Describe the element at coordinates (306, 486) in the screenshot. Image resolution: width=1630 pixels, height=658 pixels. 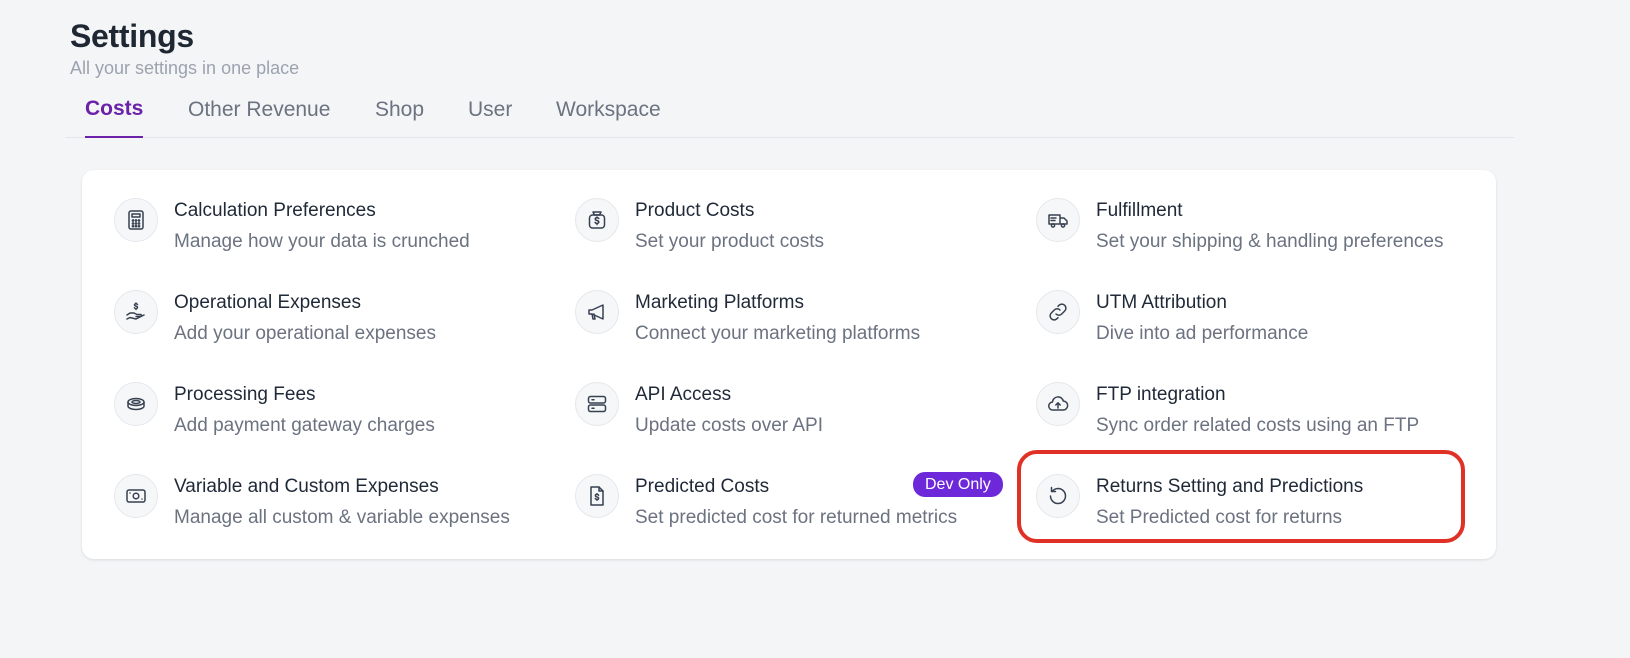
I see `item-title: Variable and Custom Expenses` at that location.